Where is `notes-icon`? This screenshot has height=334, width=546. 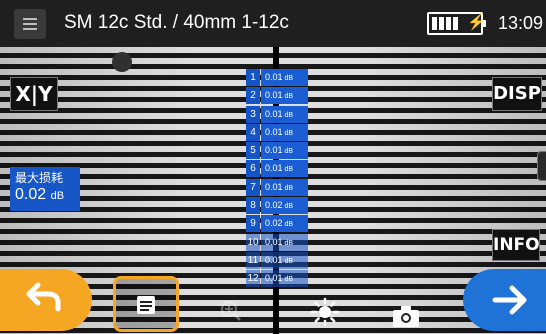
notes-icon is located at coordinates (146, 305).